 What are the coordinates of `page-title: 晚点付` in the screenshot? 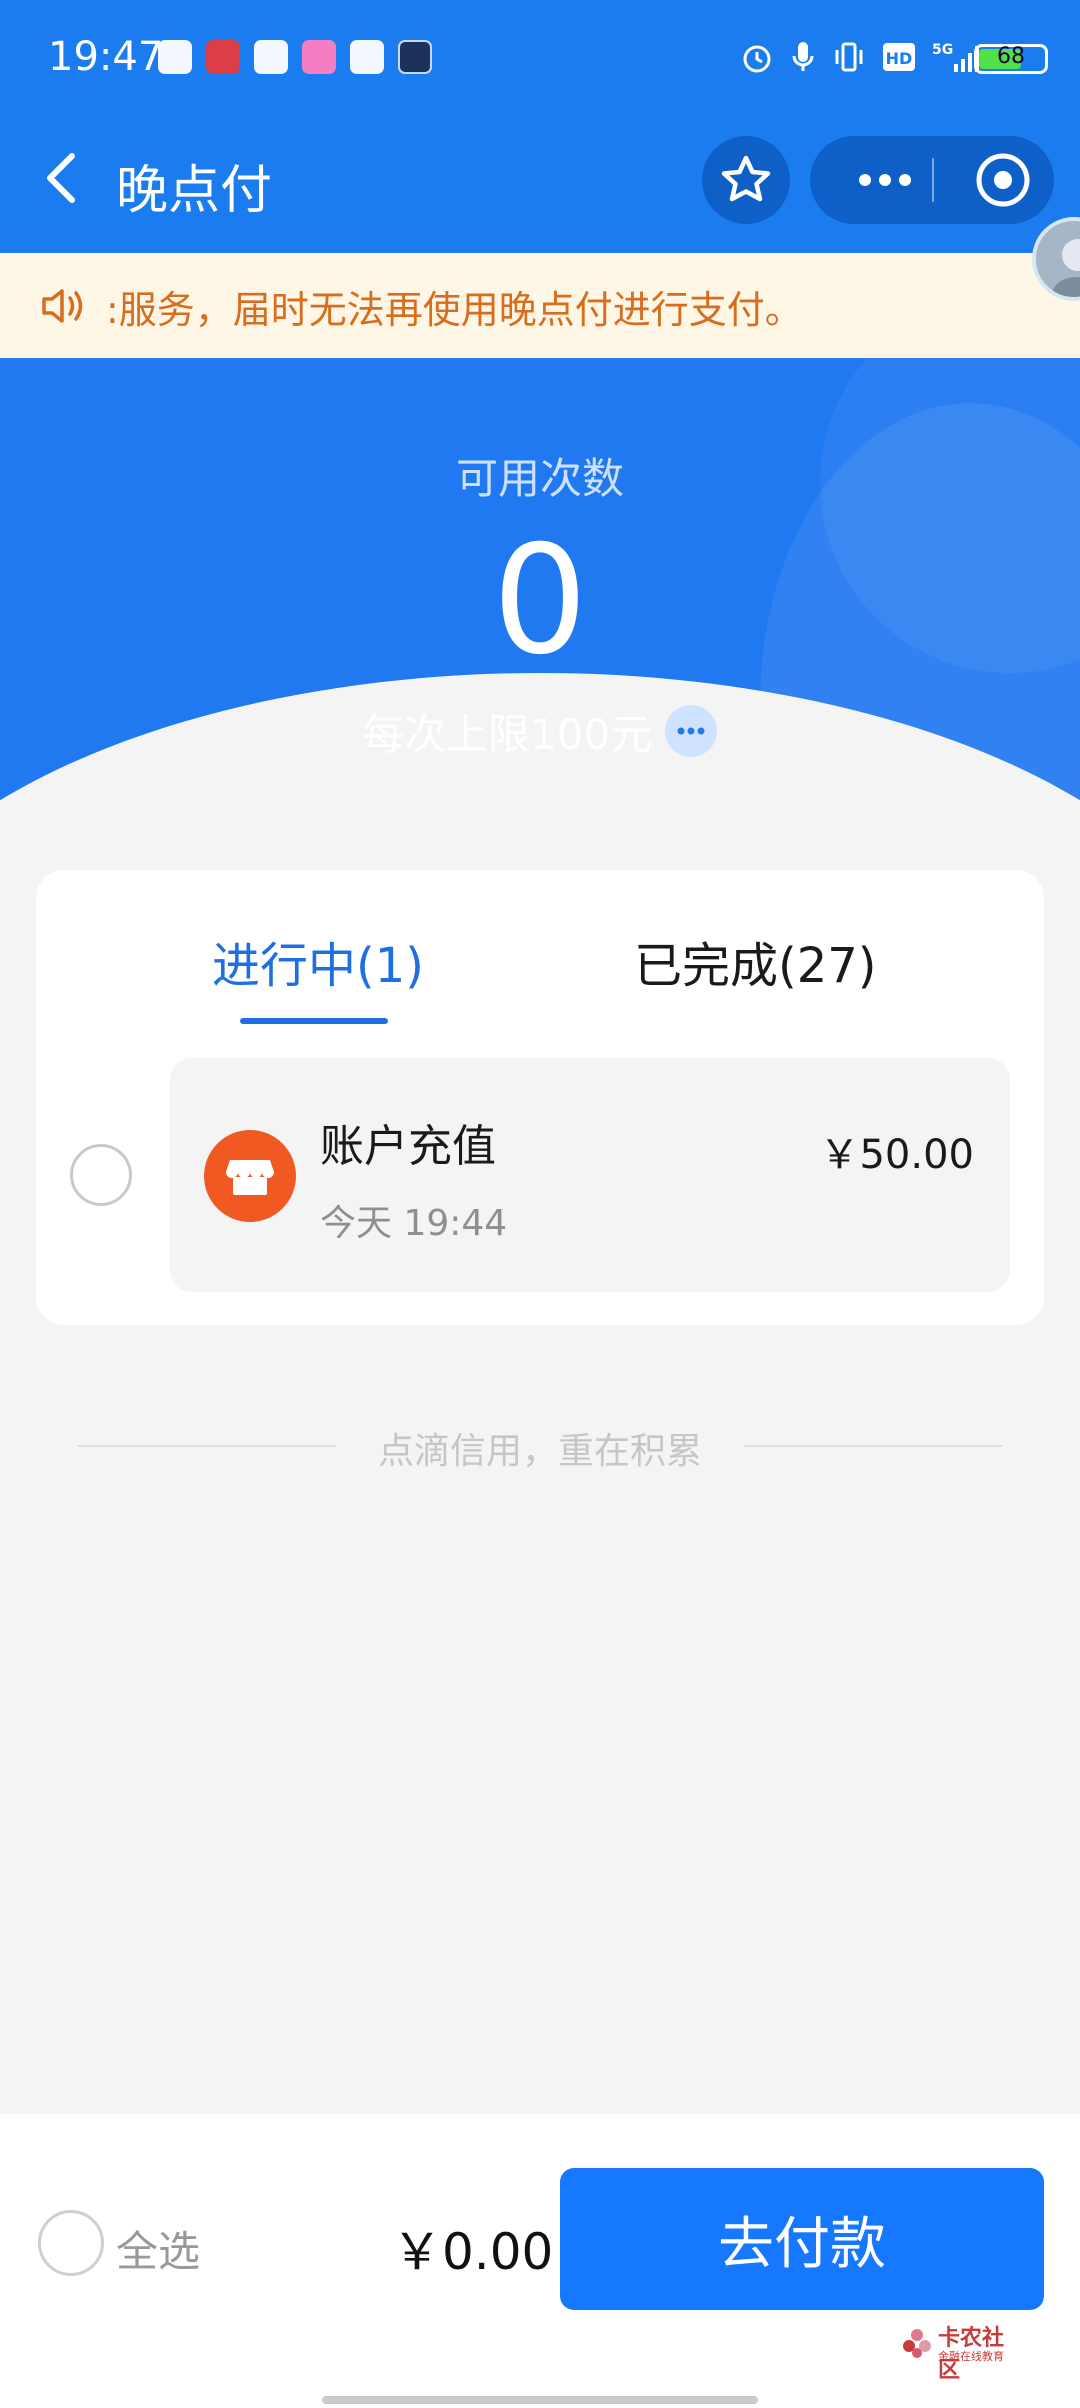 It's located at (194, 191).